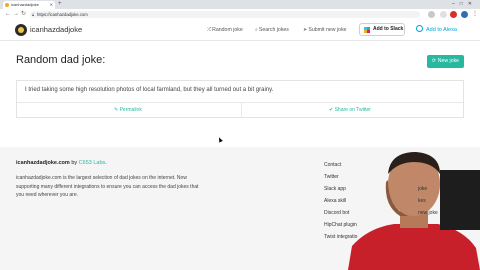 Image resolution: width=480 pixels, height=270 pixels. I want to click on site-brand: icanhazdadjoke, so click(56, 30).